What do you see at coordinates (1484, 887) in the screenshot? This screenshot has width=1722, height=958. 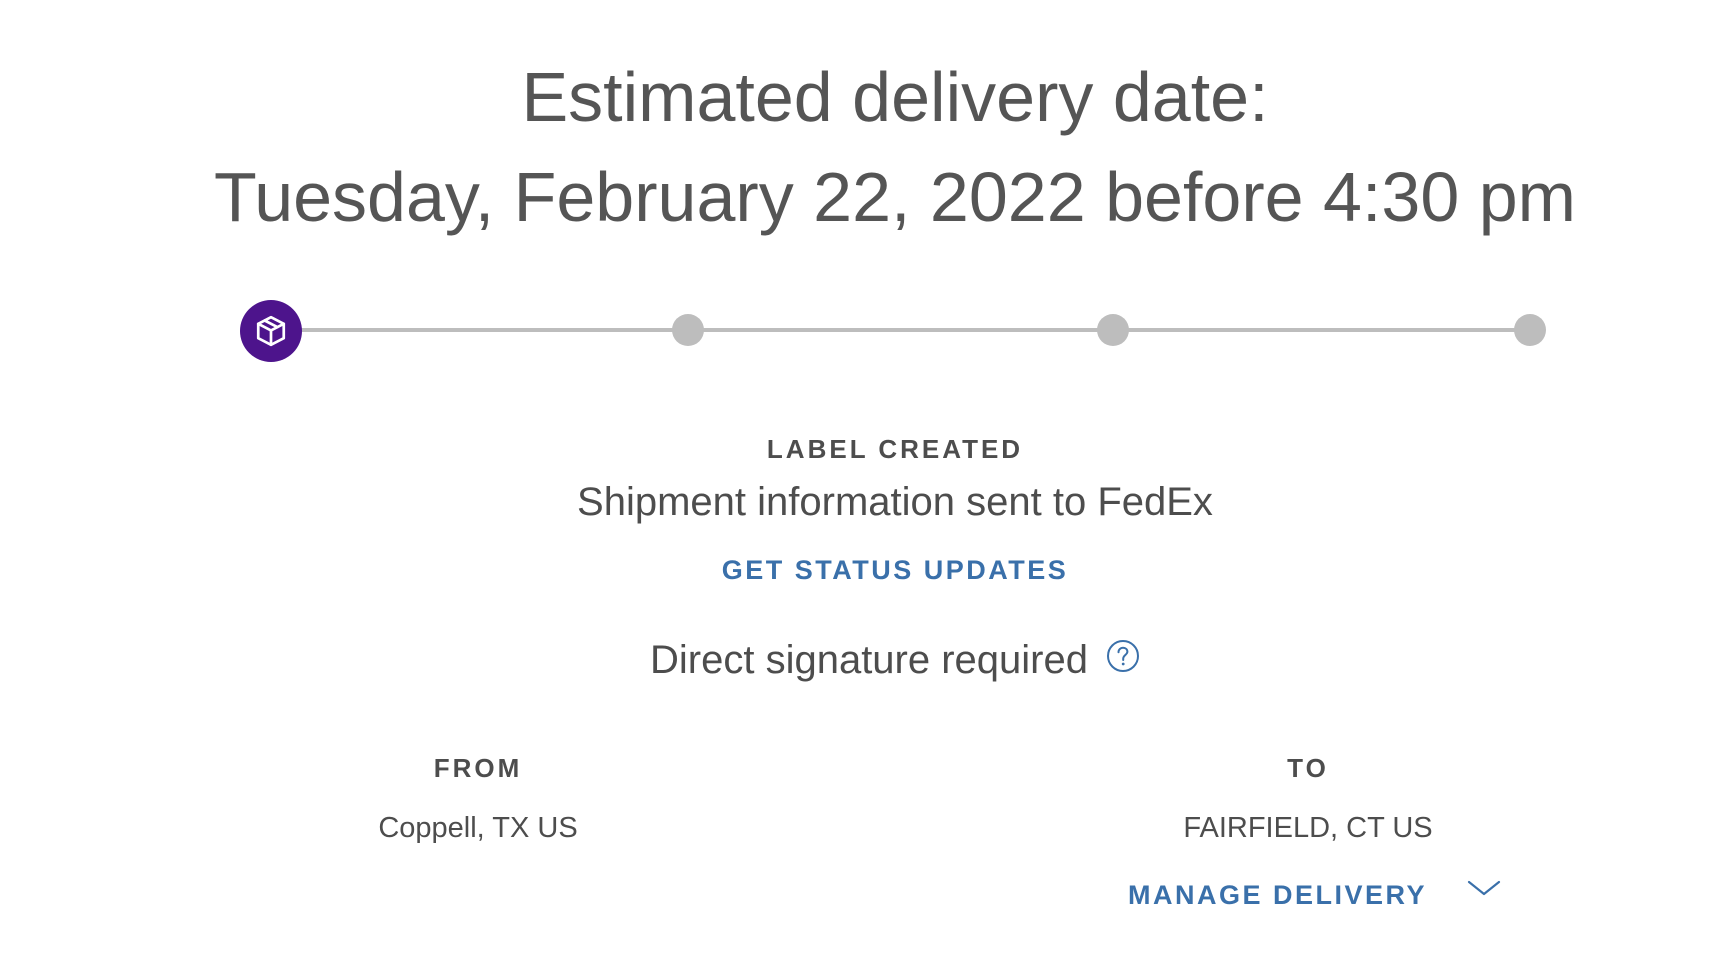 I see `chevron-down-icon` at bounding box center [1484, 887].